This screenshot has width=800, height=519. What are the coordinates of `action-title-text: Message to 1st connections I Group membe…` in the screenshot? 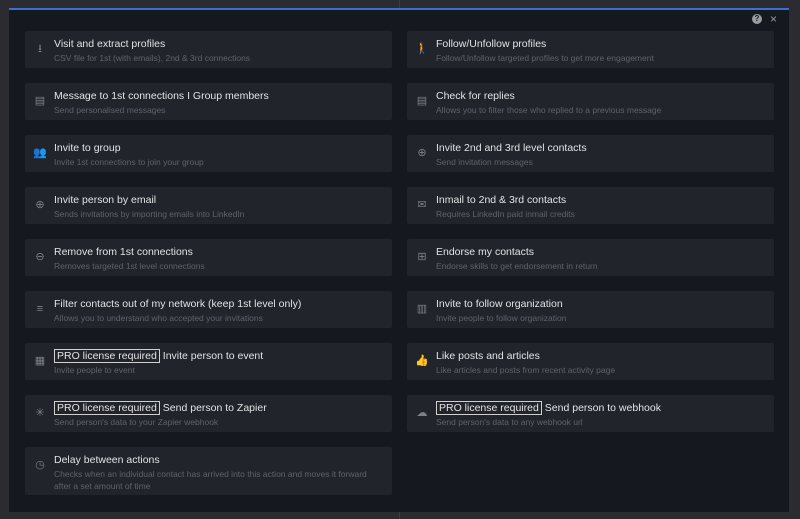 It's located at (161, 96).